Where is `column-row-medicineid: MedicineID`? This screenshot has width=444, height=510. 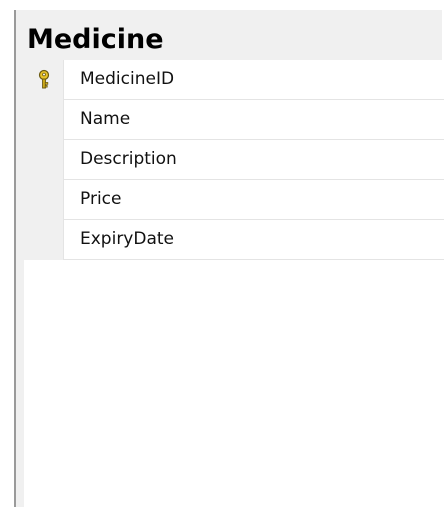 column-row-medicineid: MedicineID is located at coordinates (234, 80).